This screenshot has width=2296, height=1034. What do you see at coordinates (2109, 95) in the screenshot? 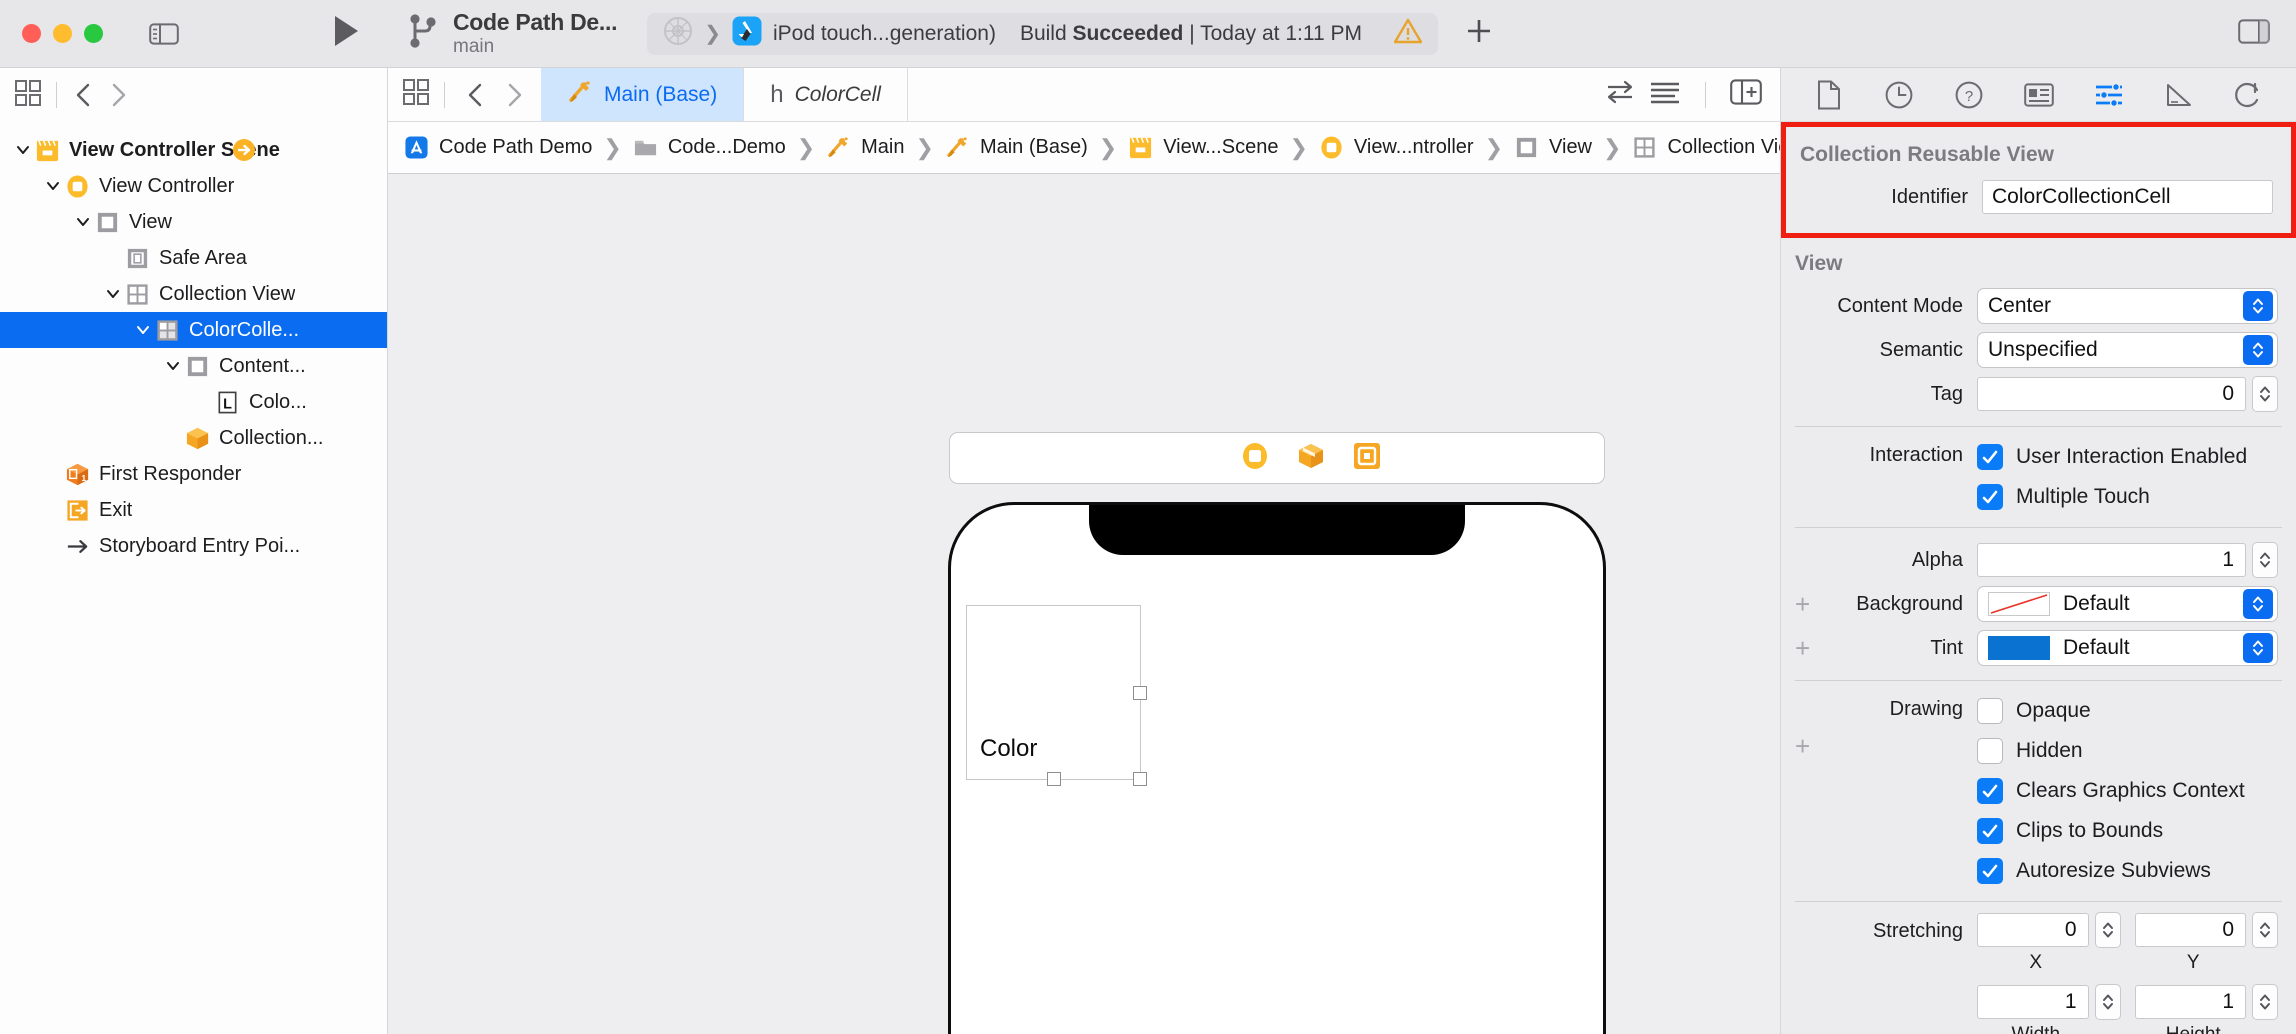
I see `attributes-inspector-icon` at bounding box center [2109, 95].